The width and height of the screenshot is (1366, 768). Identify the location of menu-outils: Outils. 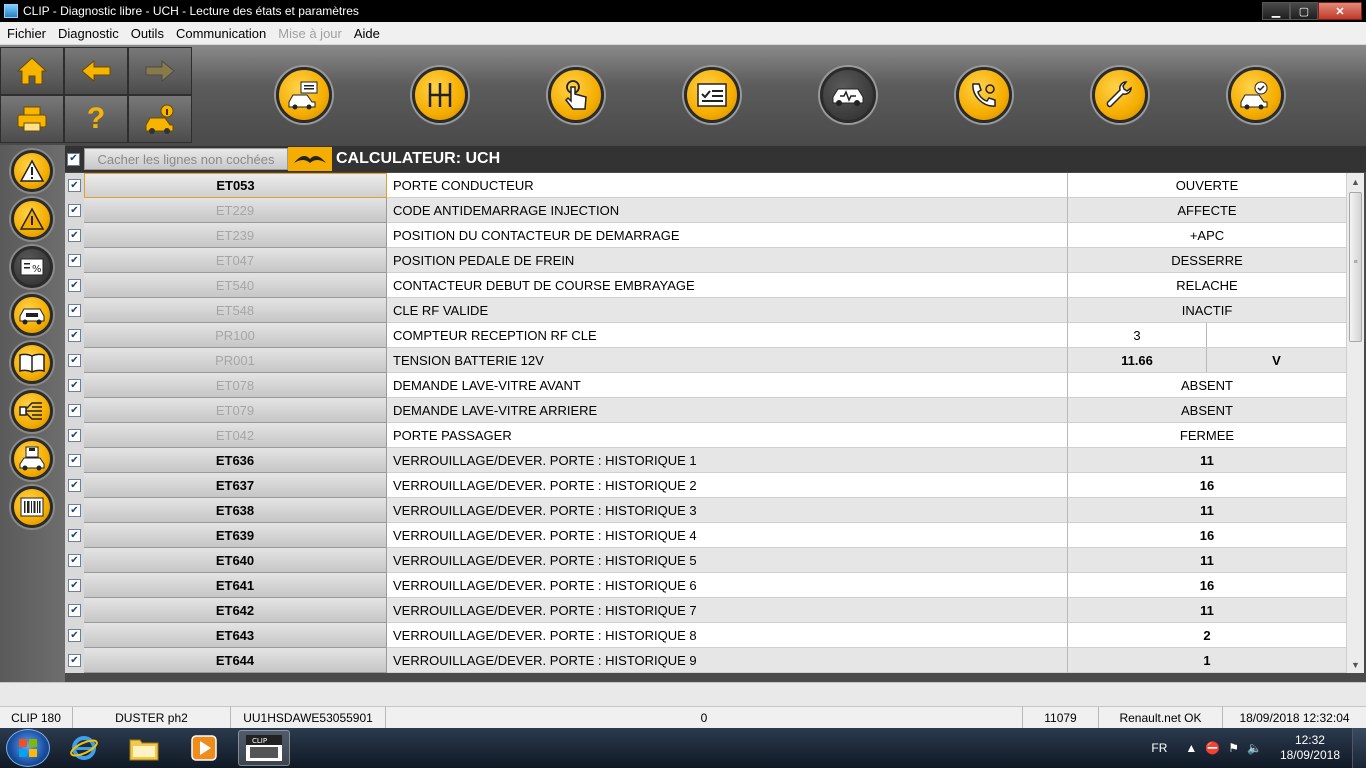
(146, 33).